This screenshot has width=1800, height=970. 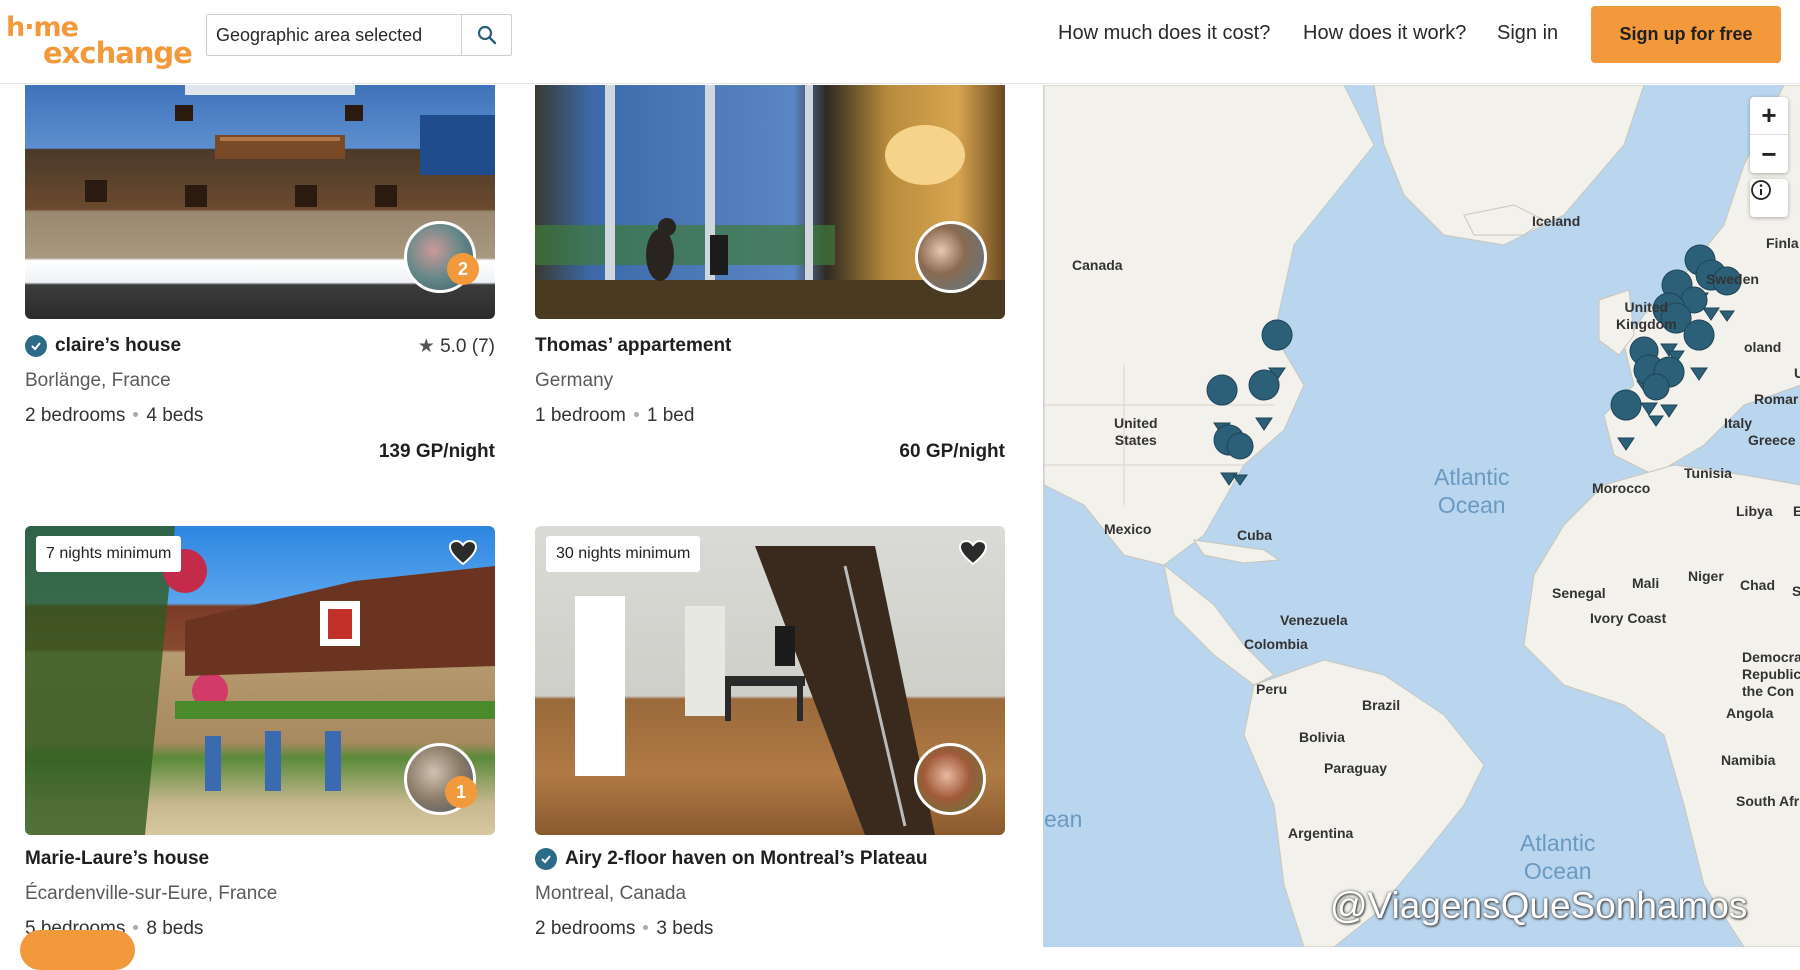 I want to click on map-label-u: U, so click(x=1797, y=373).